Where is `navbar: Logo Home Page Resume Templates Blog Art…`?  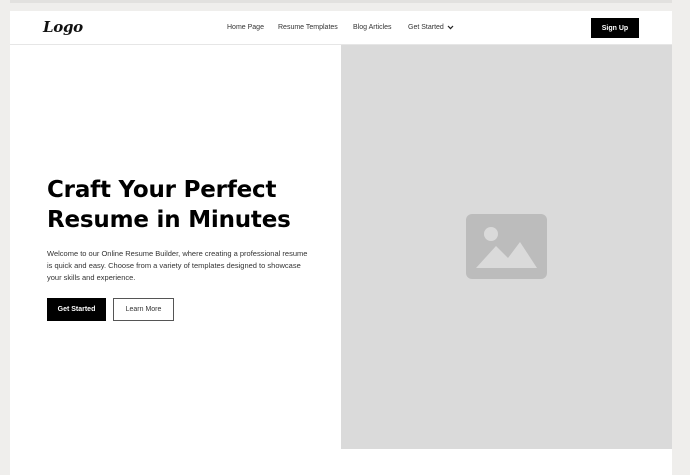 navbar: Logo Home Page Resume Templates Blog Art… is located at coordinates (341, 28).